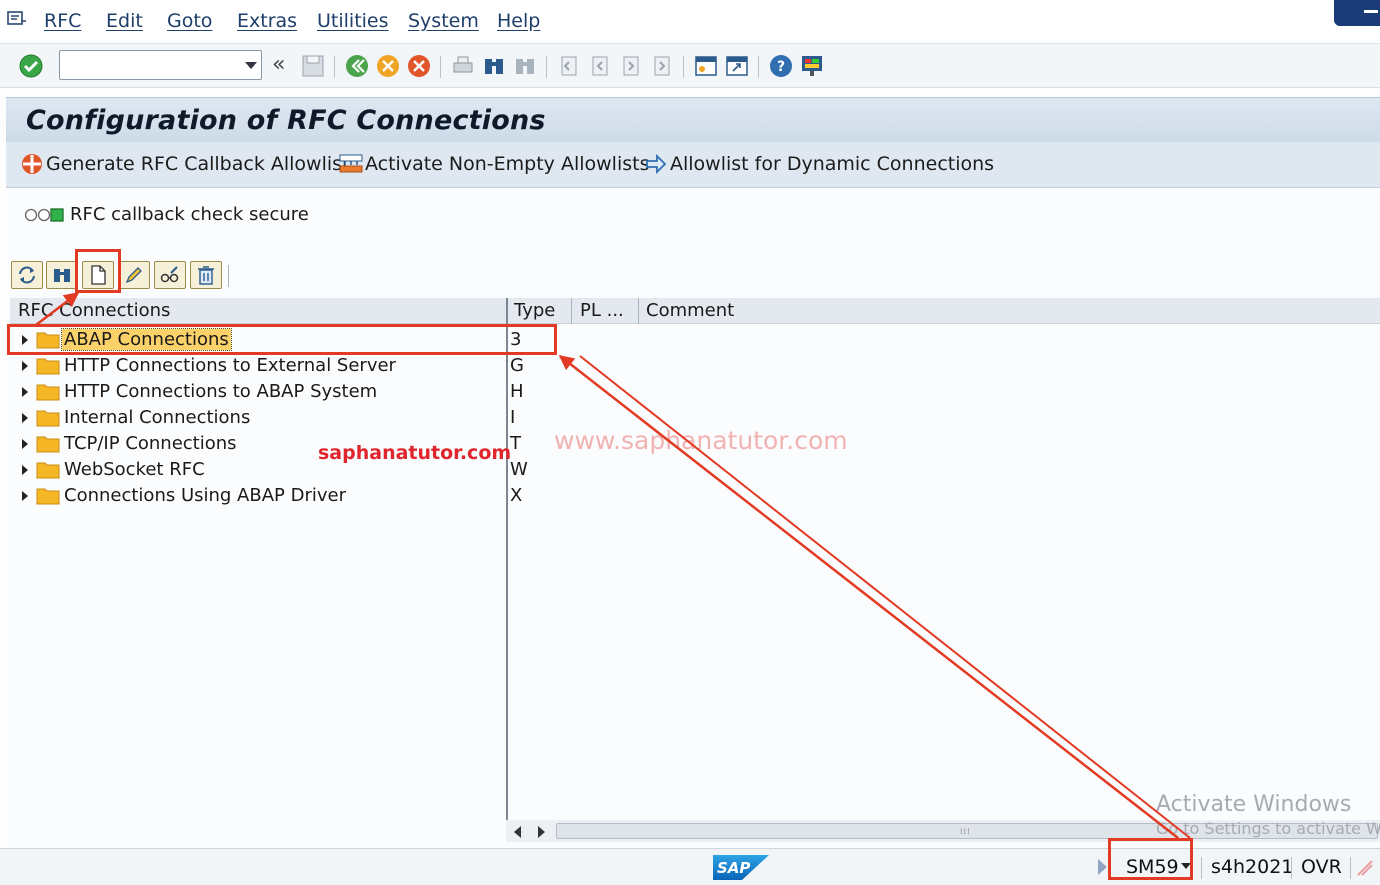  I want to click on command-field, so click(160, 65).